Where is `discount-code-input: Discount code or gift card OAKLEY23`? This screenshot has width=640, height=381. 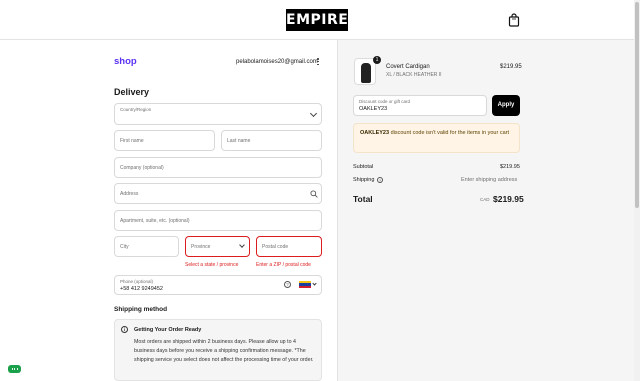
discount-code-input: Discount code or gift card OAKLEY23 is located at coordinates (420, 105).